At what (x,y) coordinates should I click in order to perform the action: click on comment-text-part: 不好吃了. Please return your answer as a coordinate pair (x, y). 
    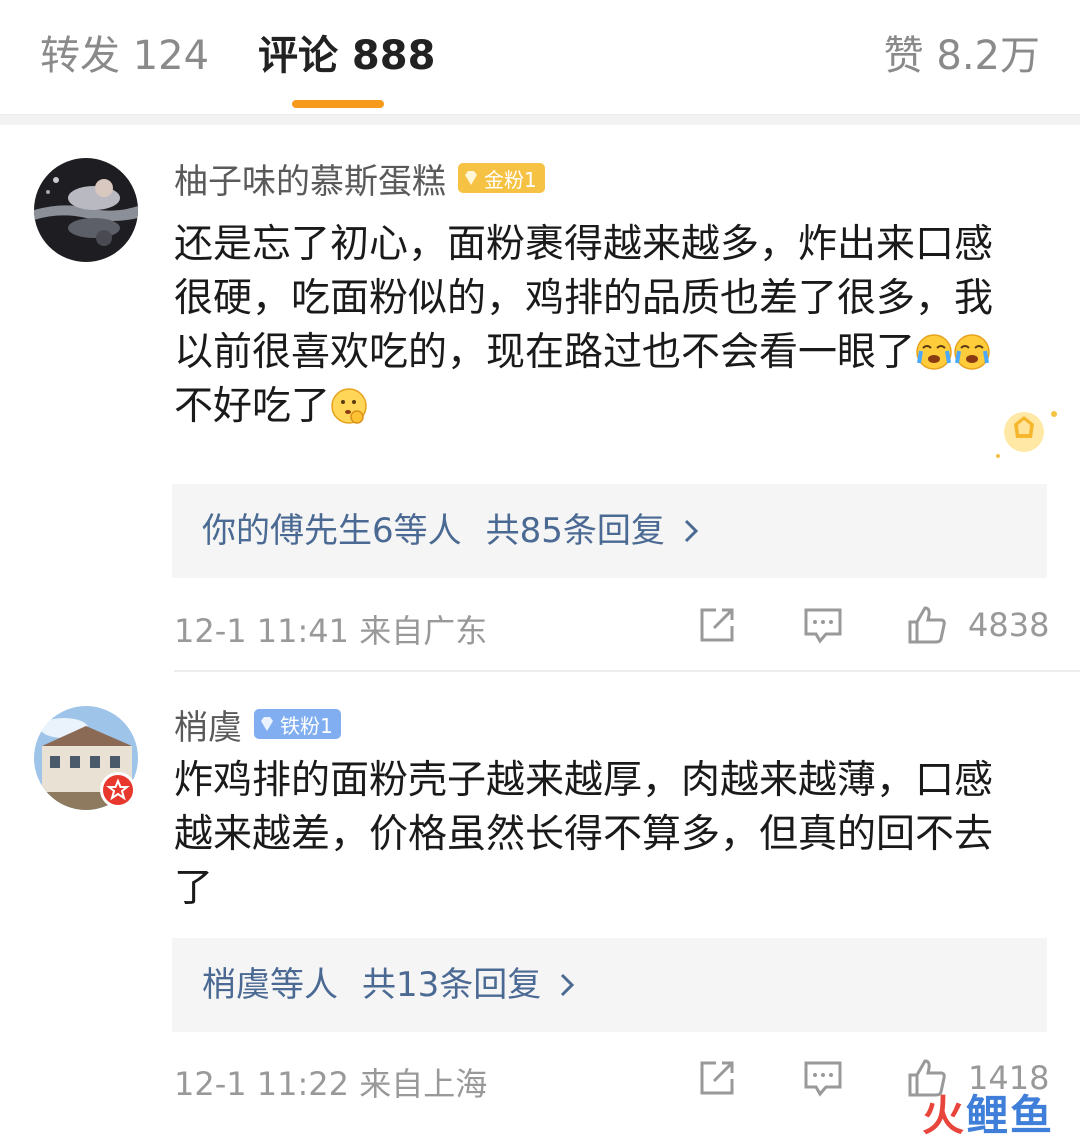
    Looking at the image, I should click on (252, 406).